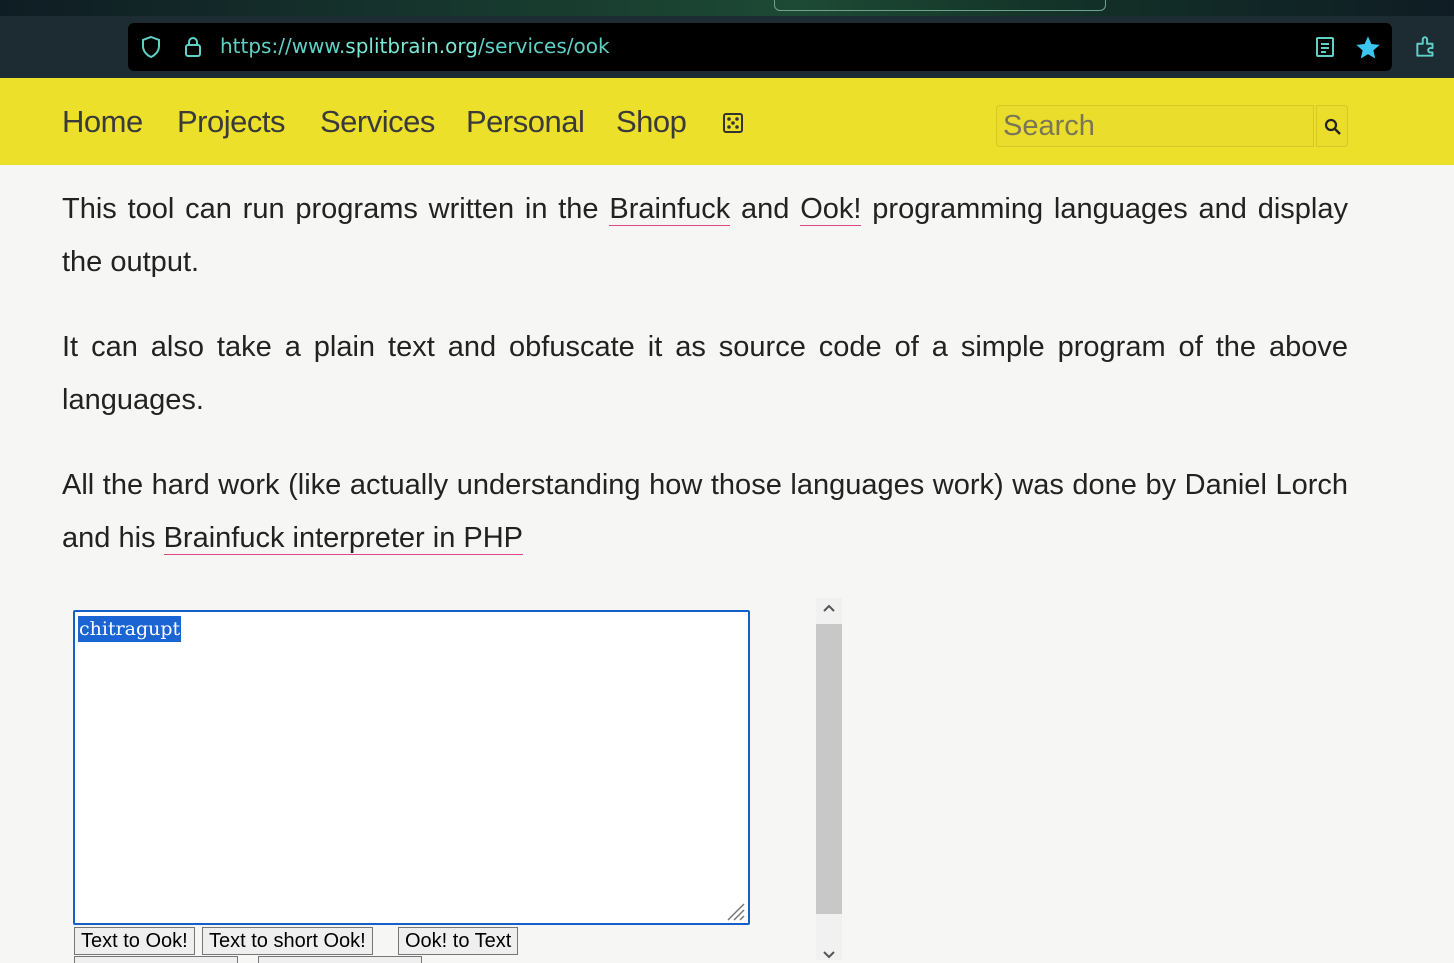 Image resolution: width=1454 pixels, height=963 pixels. Describe the element at coordinates (727, 8) in the screenshot. I see `tab-strip` at that location.